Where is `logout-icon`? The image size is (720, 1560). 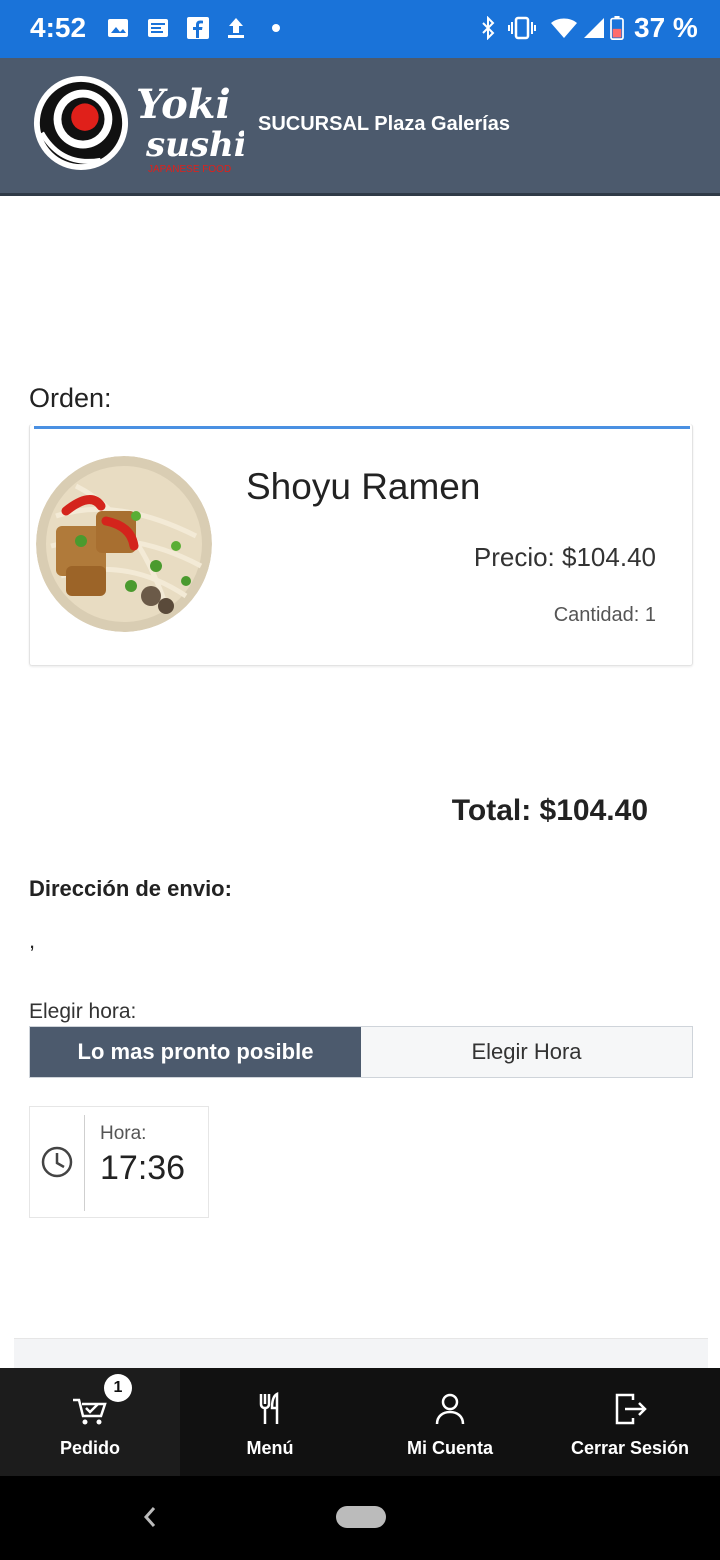 logout-icon is located at coordinates (631, 1409).